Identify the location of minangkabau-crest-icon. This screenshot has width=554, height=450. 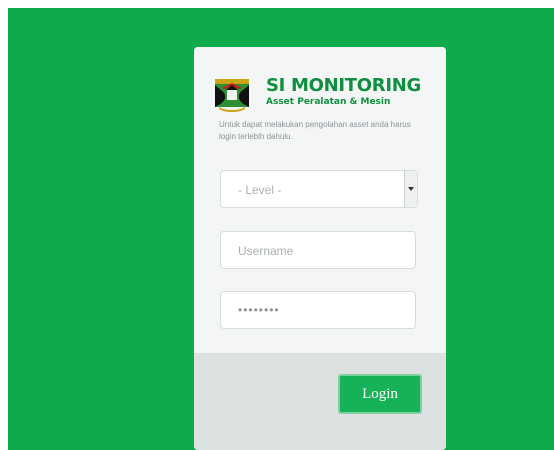
(232, 95).